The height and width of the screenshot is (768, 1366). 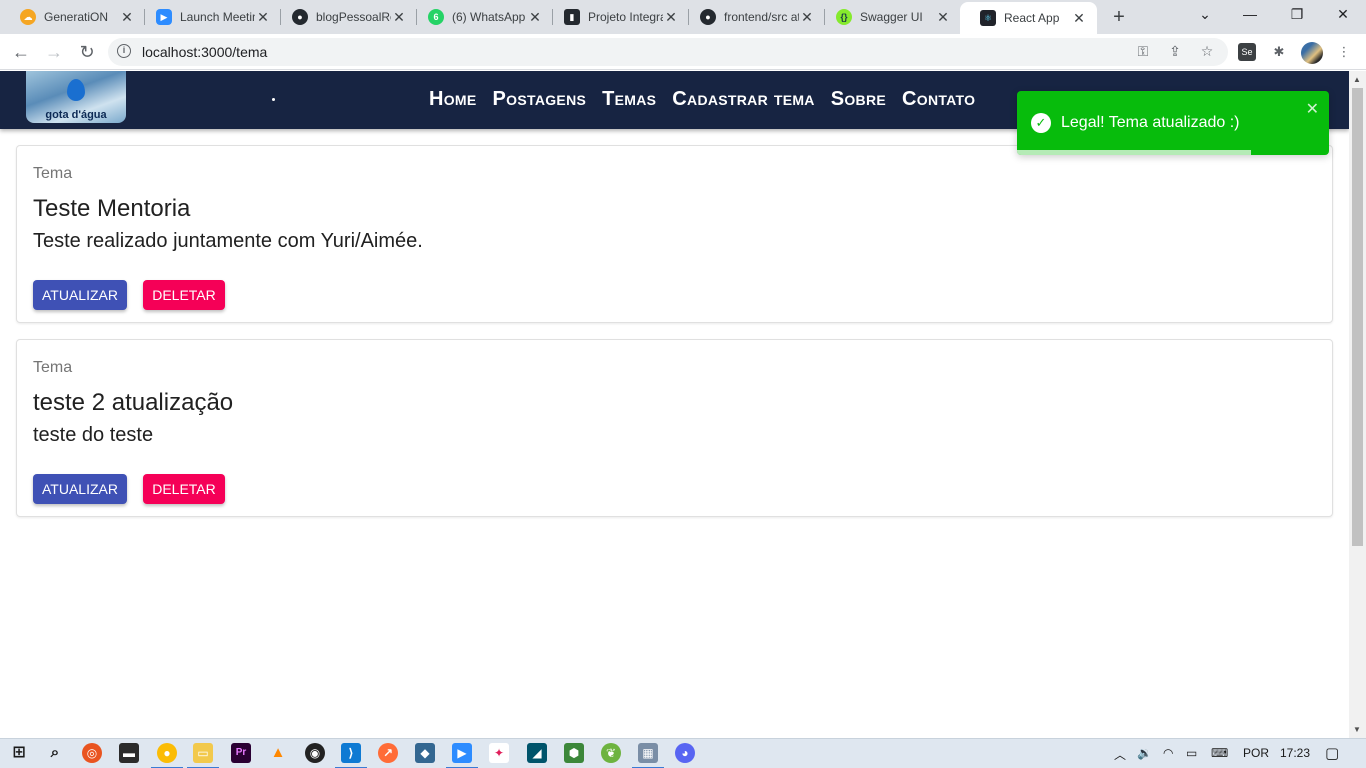 What do you see at coordinates (648, 755) in the screenshot?
I see `photos-icon: ▦` at bounding box center [648, 755].